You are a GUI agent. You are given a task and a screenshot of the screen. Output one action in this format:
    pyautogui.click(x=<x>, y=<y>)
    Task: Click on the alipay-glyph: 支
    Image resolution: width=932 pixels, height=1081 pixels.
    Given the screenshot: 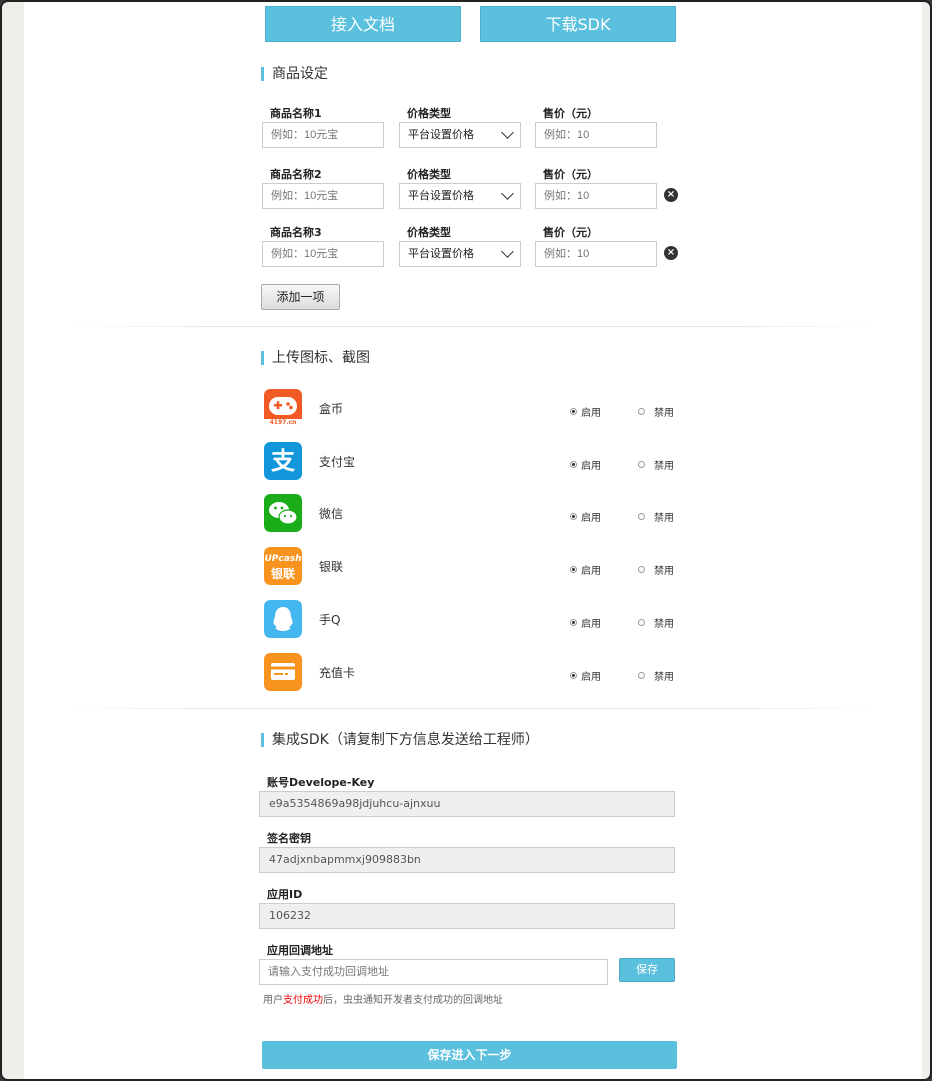 What is the action you would take?
    pyautogui.click(x=283, y=461)
    